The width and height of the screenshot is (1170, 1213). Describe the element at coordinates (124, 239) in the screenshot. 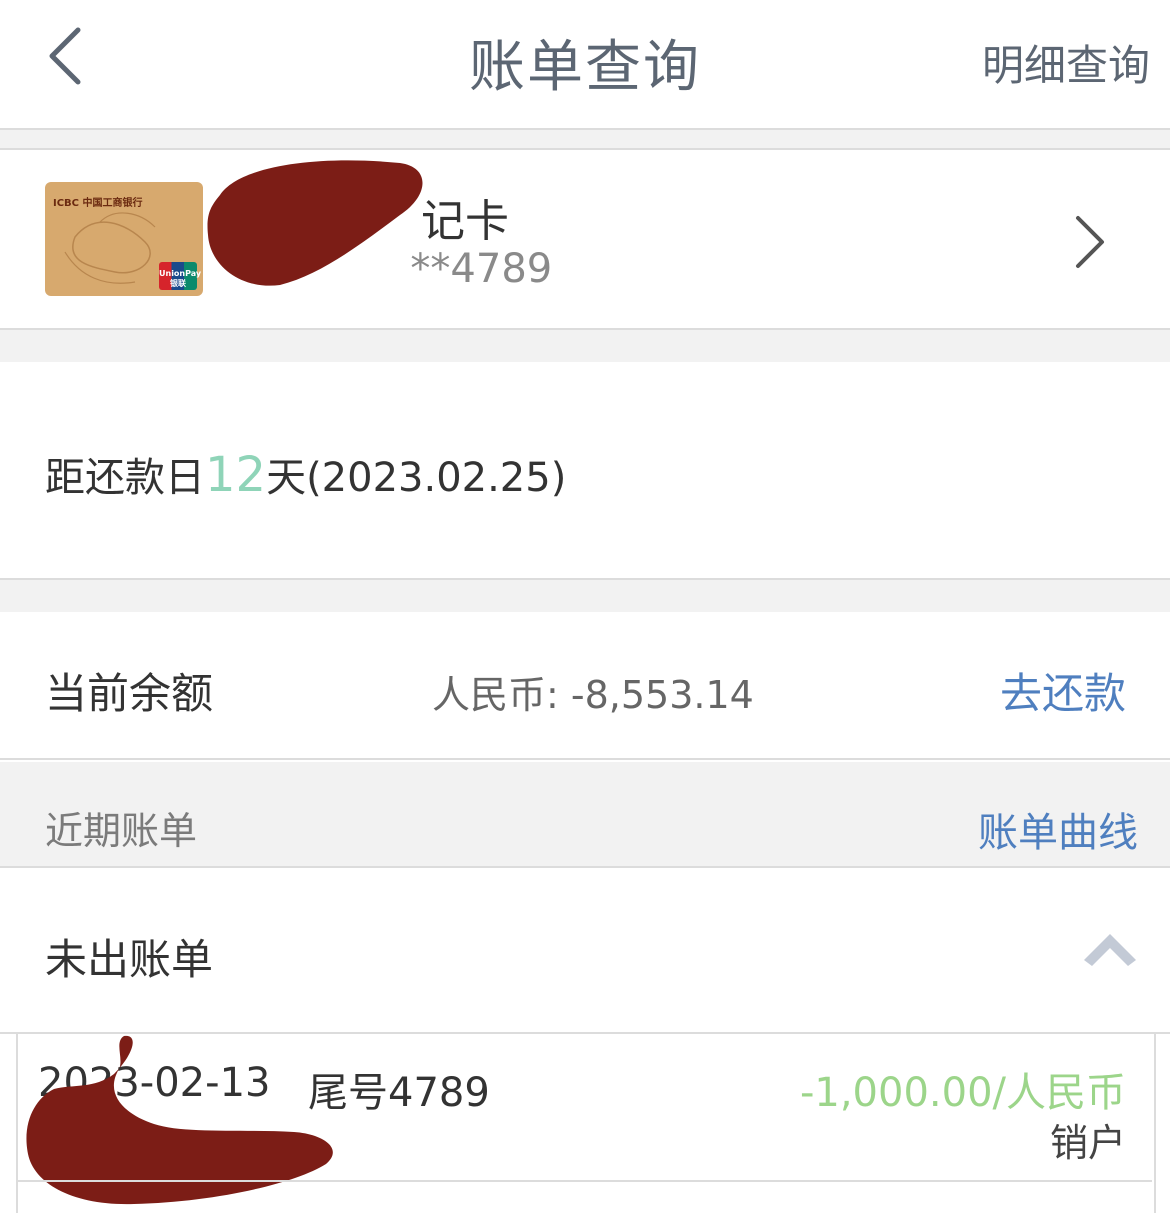

I see `bank-card-image: ICBC 中国工商银行 UnionPay 银联` at that location.